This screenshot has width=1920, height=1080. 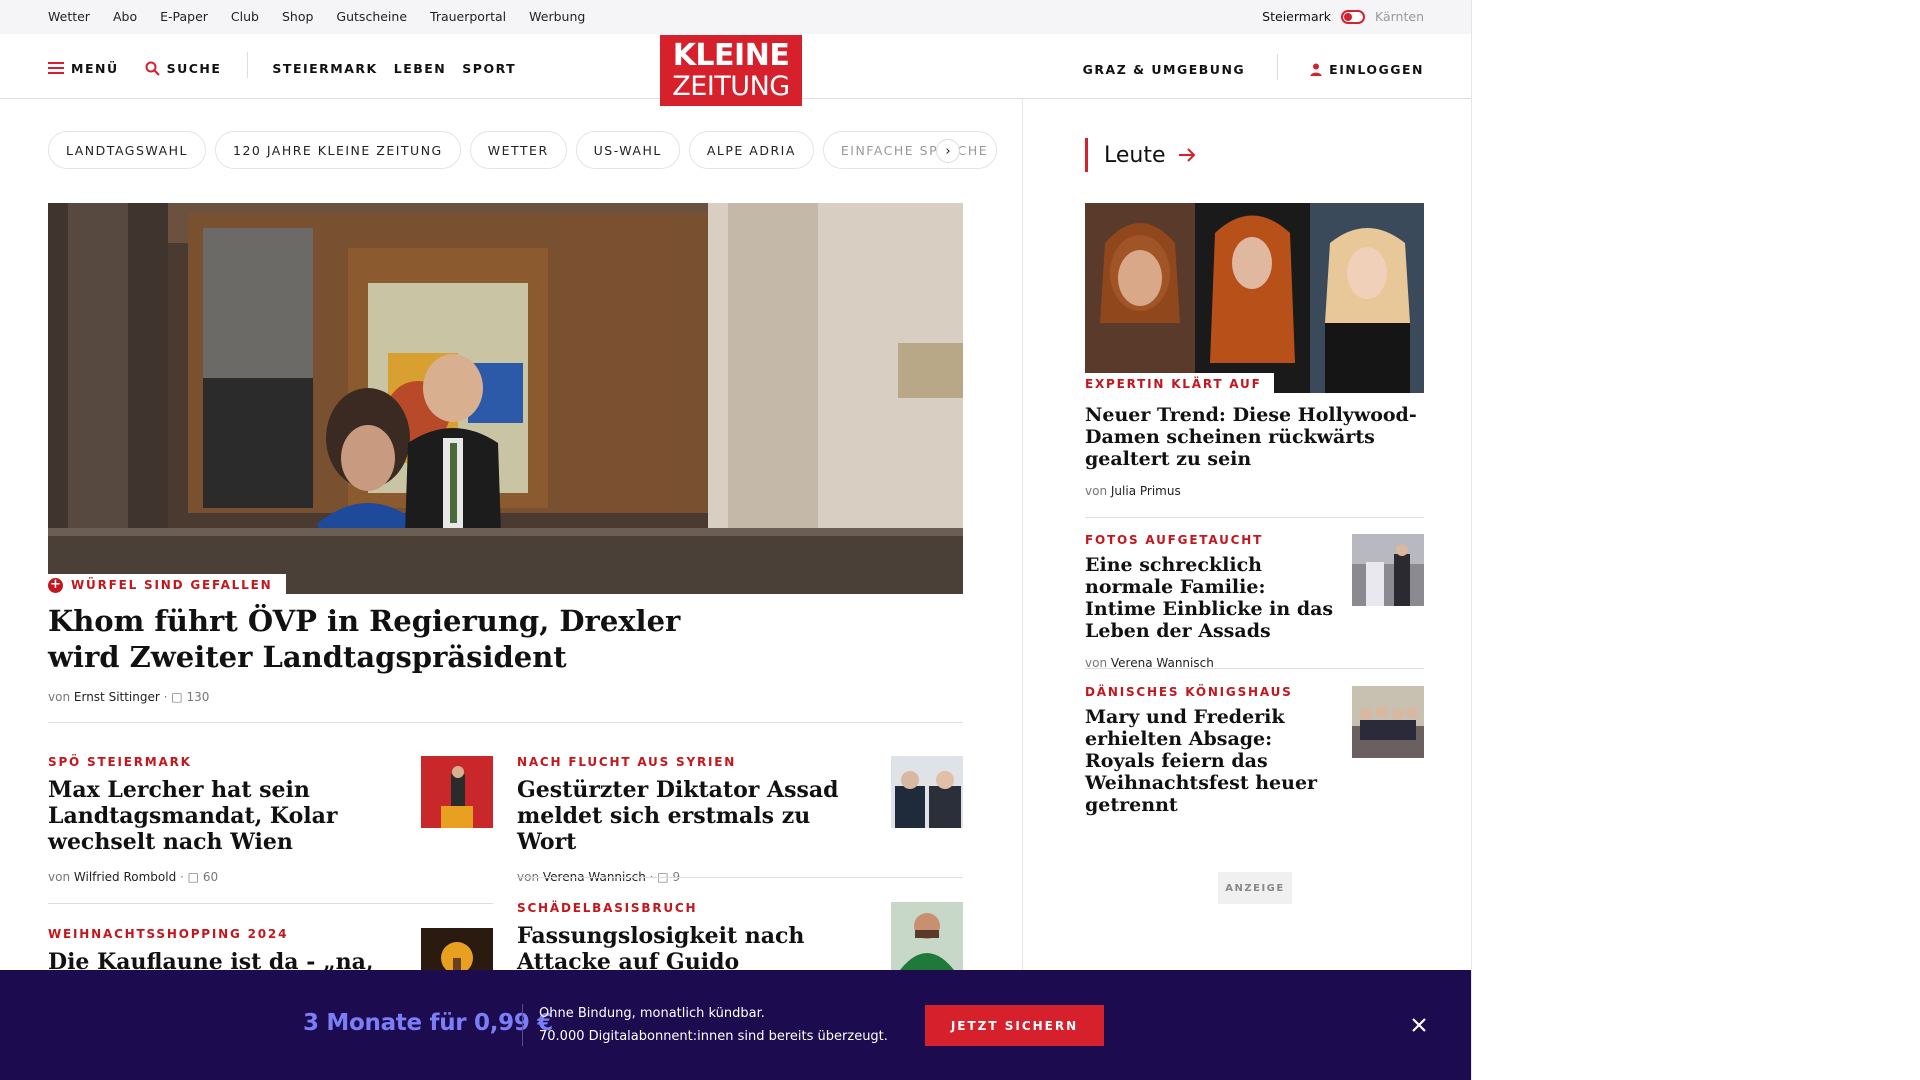 I want to click on arrow-right-icon, so click(x=1186, y=155).